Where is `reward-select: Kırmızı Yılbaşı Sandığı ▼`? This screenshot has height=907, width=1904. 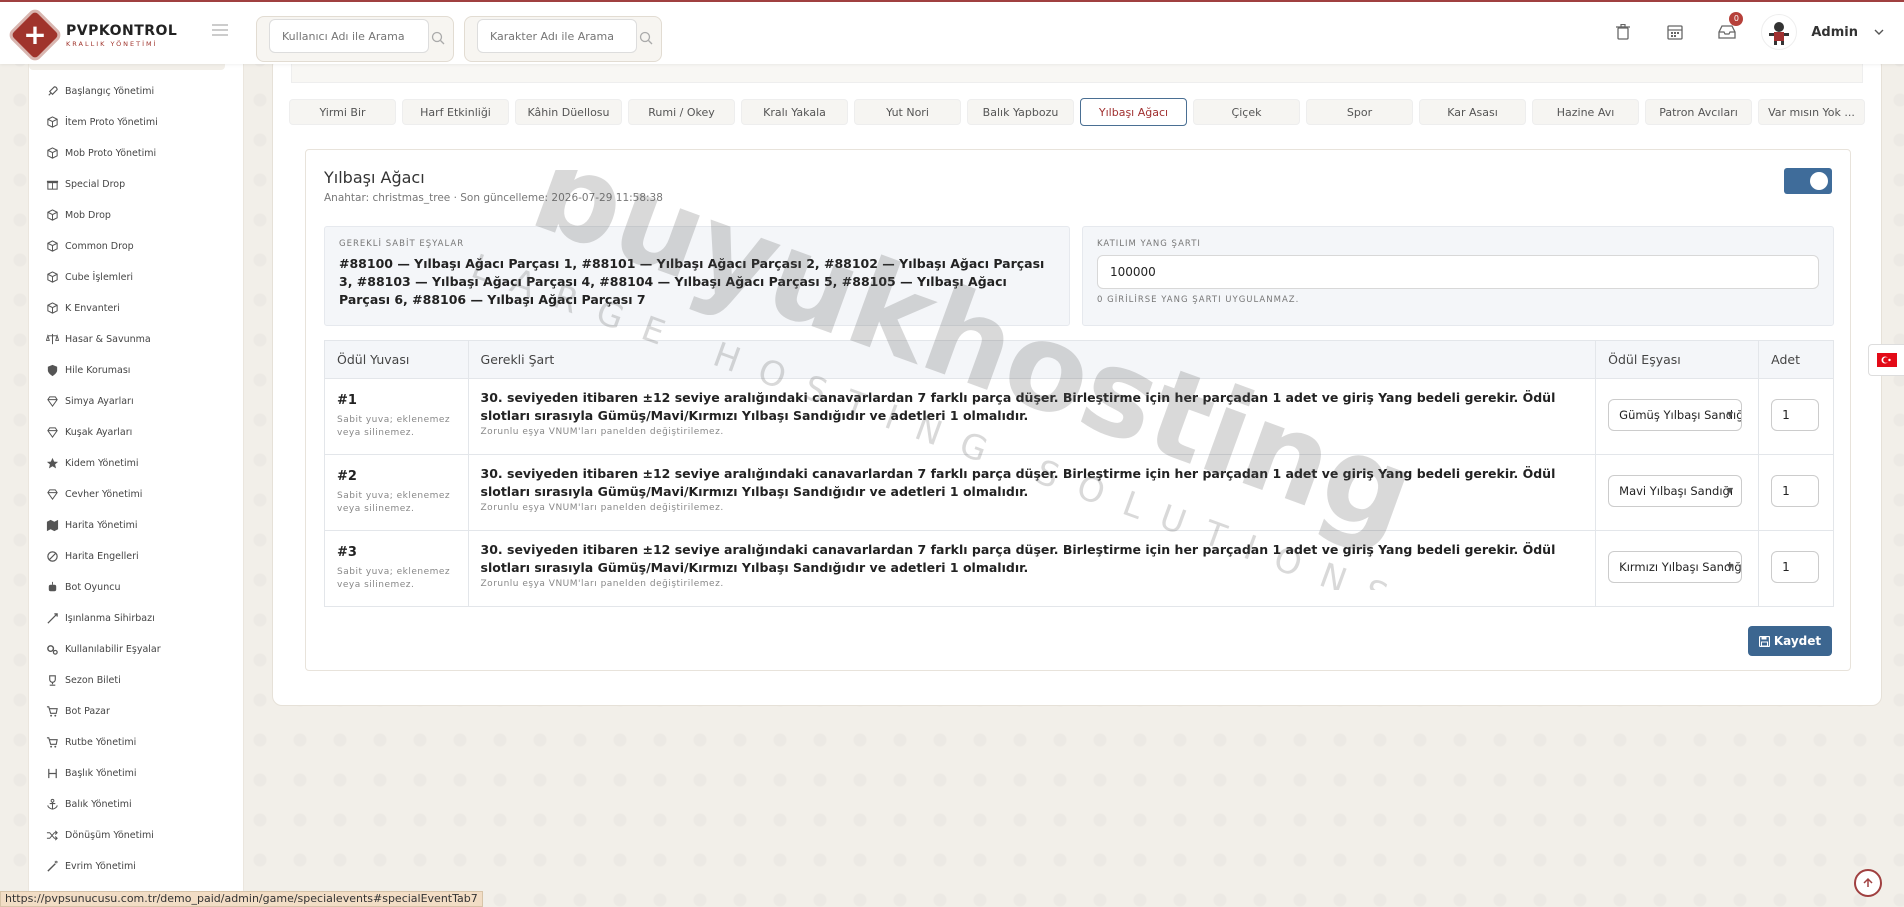
reward-select: Kırmızı Yılbaşı Sandığı ▼ is located at coordinates (1675, 567).